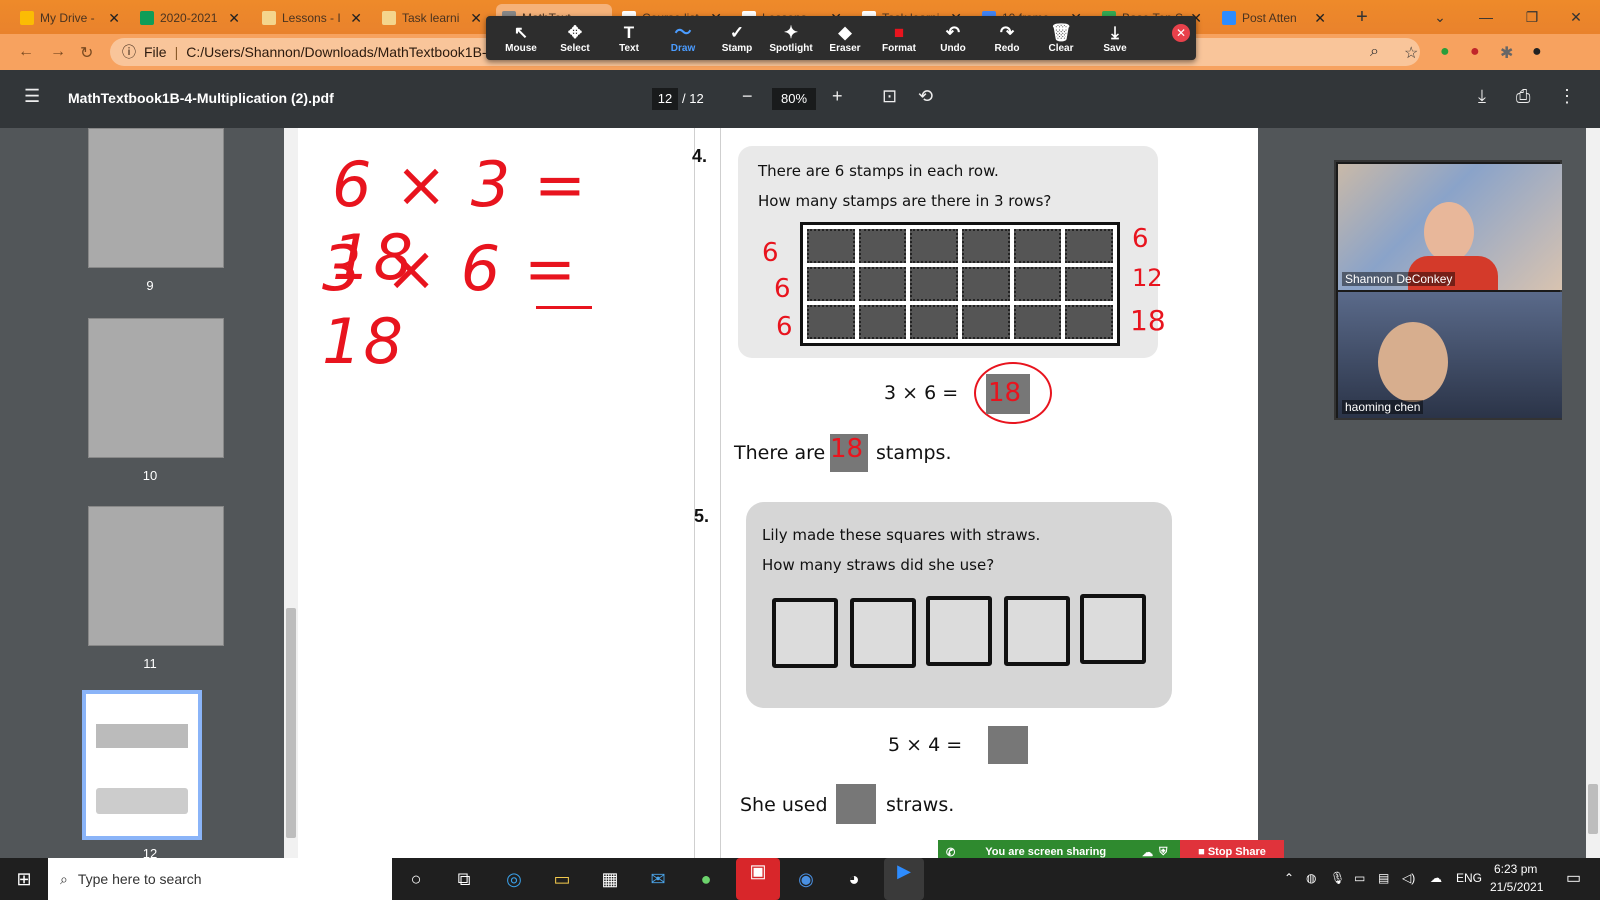  Describe the element at coordinates (291, 493) in the screenshot. I see `sidebar-scrollbar` at that location.